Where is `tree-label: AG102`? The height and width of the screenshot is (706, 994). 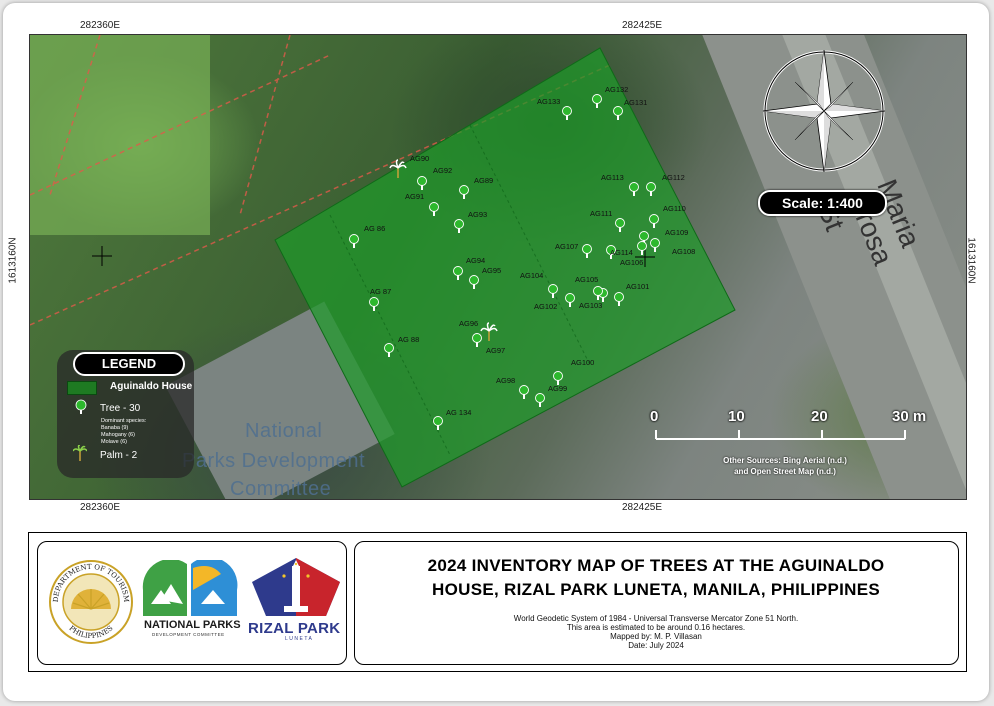
tree-label: AG102 is located at coordinates (546, 306).